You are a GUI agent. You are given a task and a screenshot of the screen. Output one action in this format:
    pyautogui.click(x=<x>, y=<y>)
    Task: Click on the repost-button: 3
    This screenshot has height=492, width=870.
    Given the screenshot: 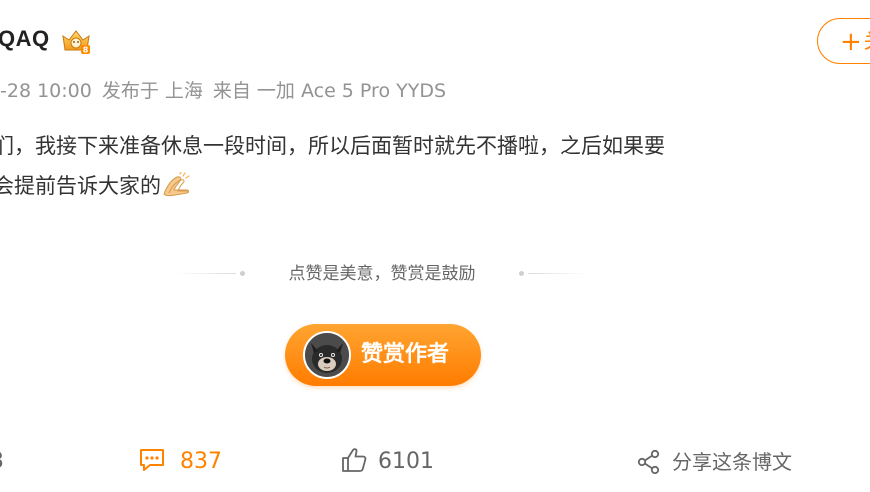 What is the action you would take?
    pyautogui.click(x=2, y=462)
    